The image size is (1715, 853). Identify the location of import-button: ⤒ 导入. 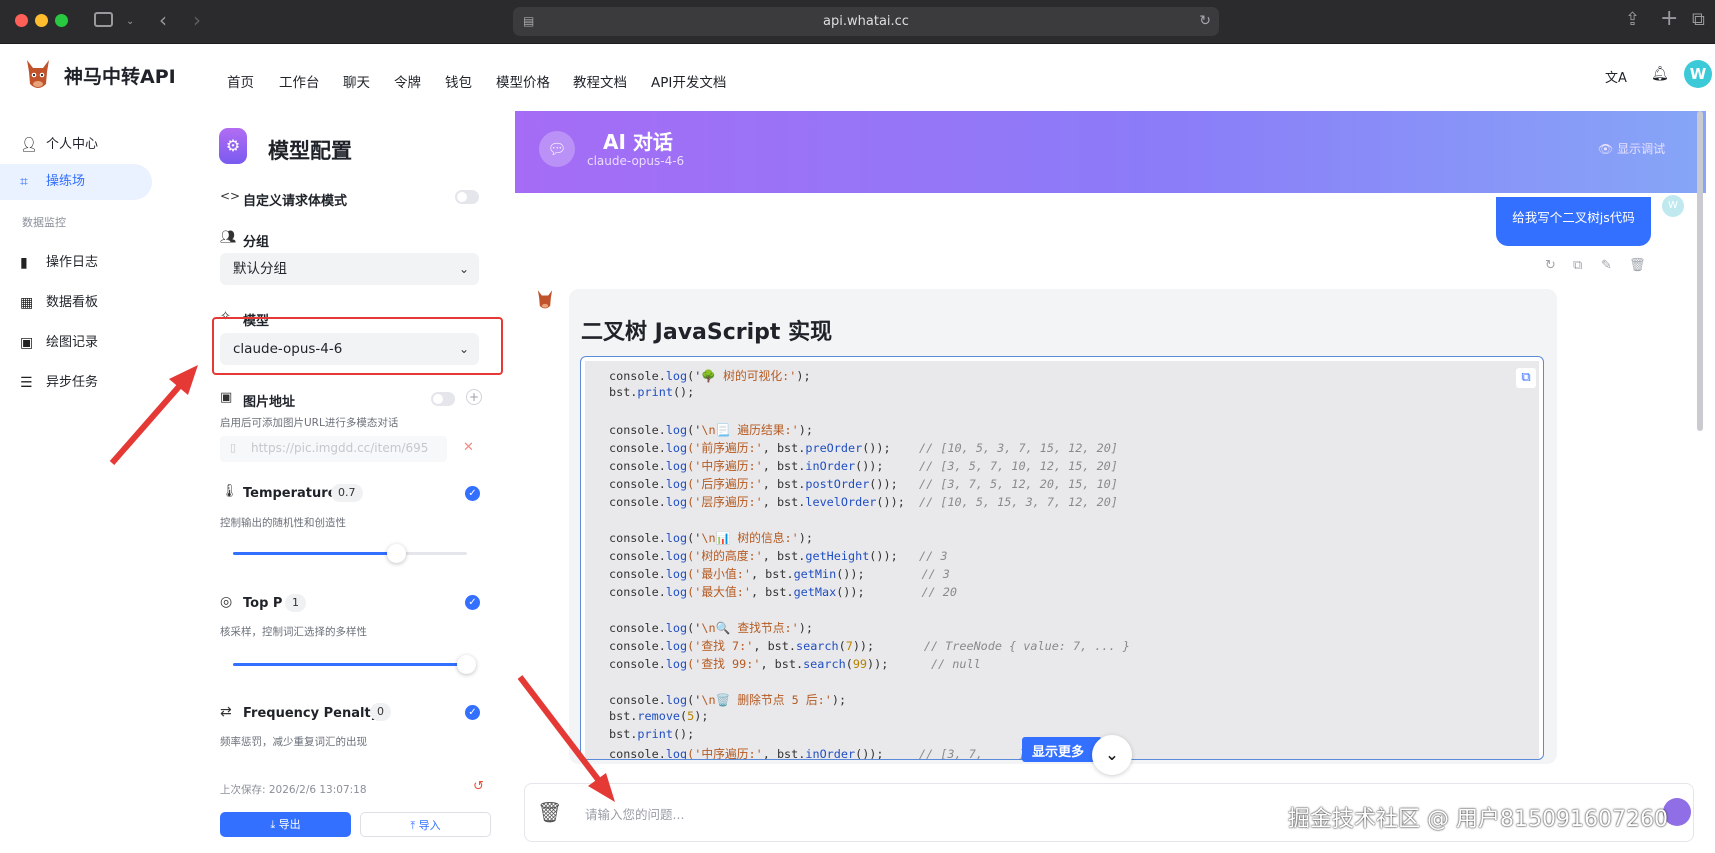
(425, 824).